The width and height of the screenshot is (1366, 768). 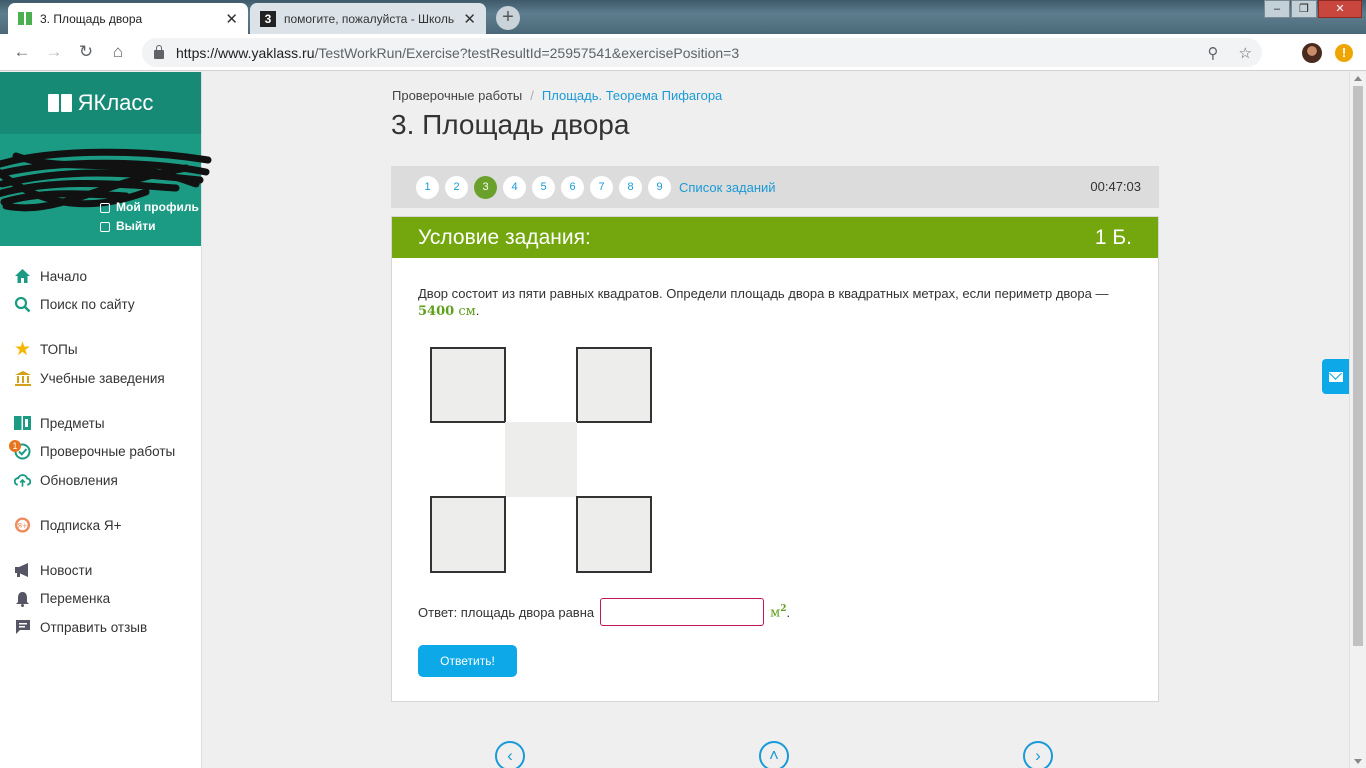 I want to click on search-icon, so click(x=22, y=304).